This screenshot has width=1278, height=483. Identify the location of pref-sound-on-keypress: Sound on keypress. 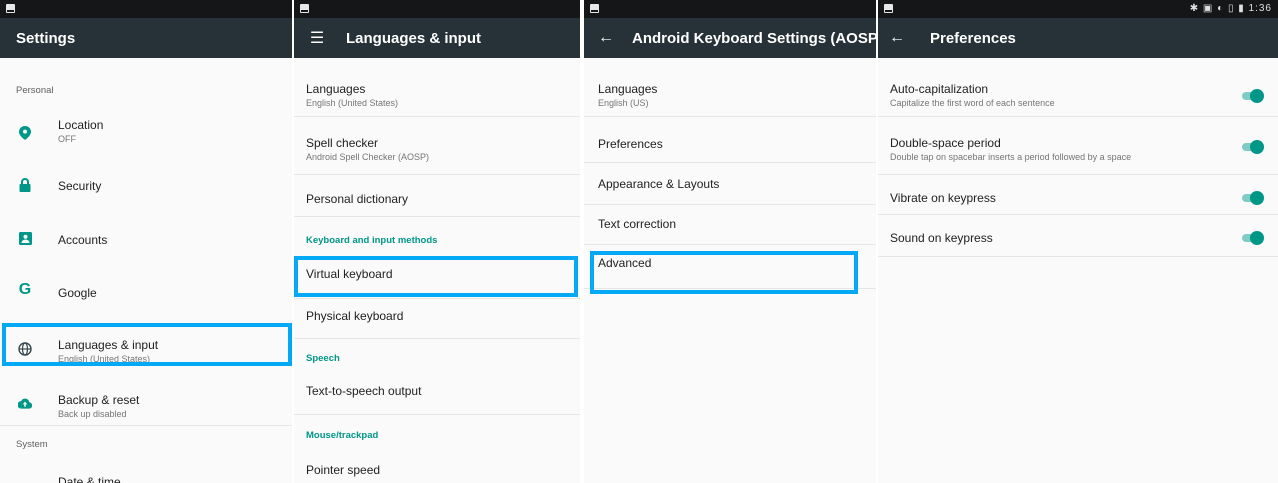
(1078, 235).